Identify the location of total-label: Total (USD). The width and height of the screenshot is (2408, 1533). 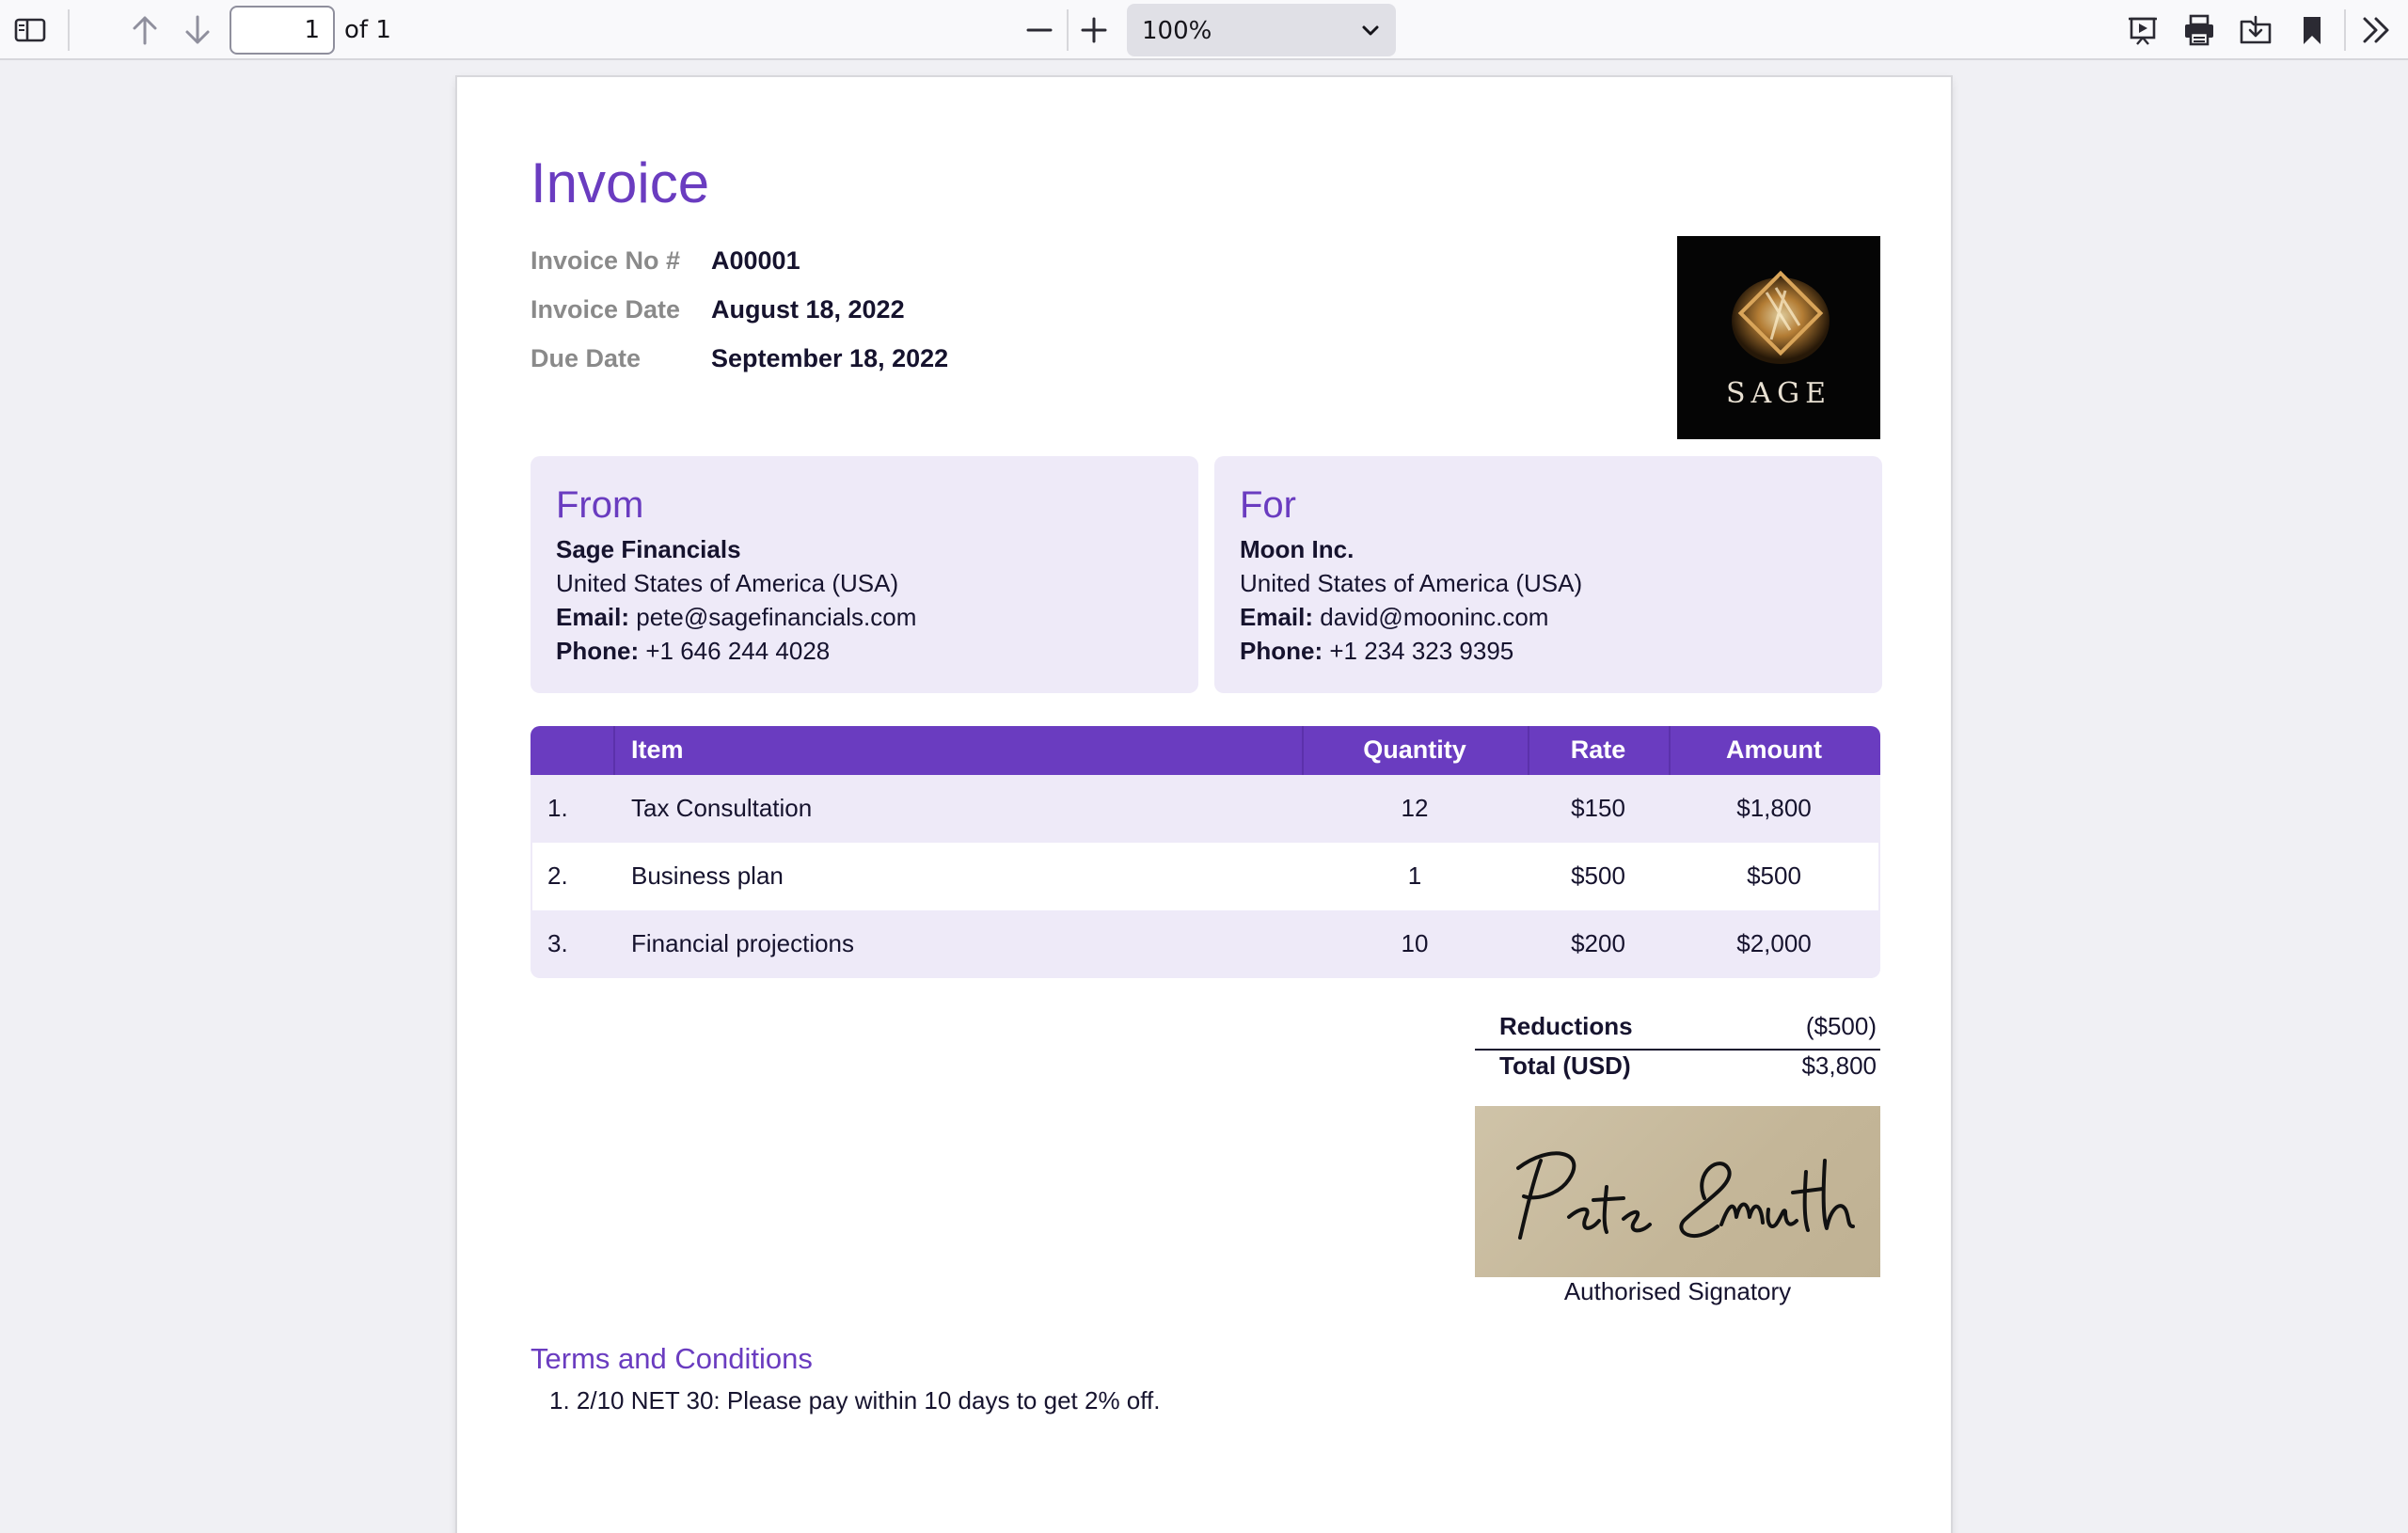
(1565, 1065).